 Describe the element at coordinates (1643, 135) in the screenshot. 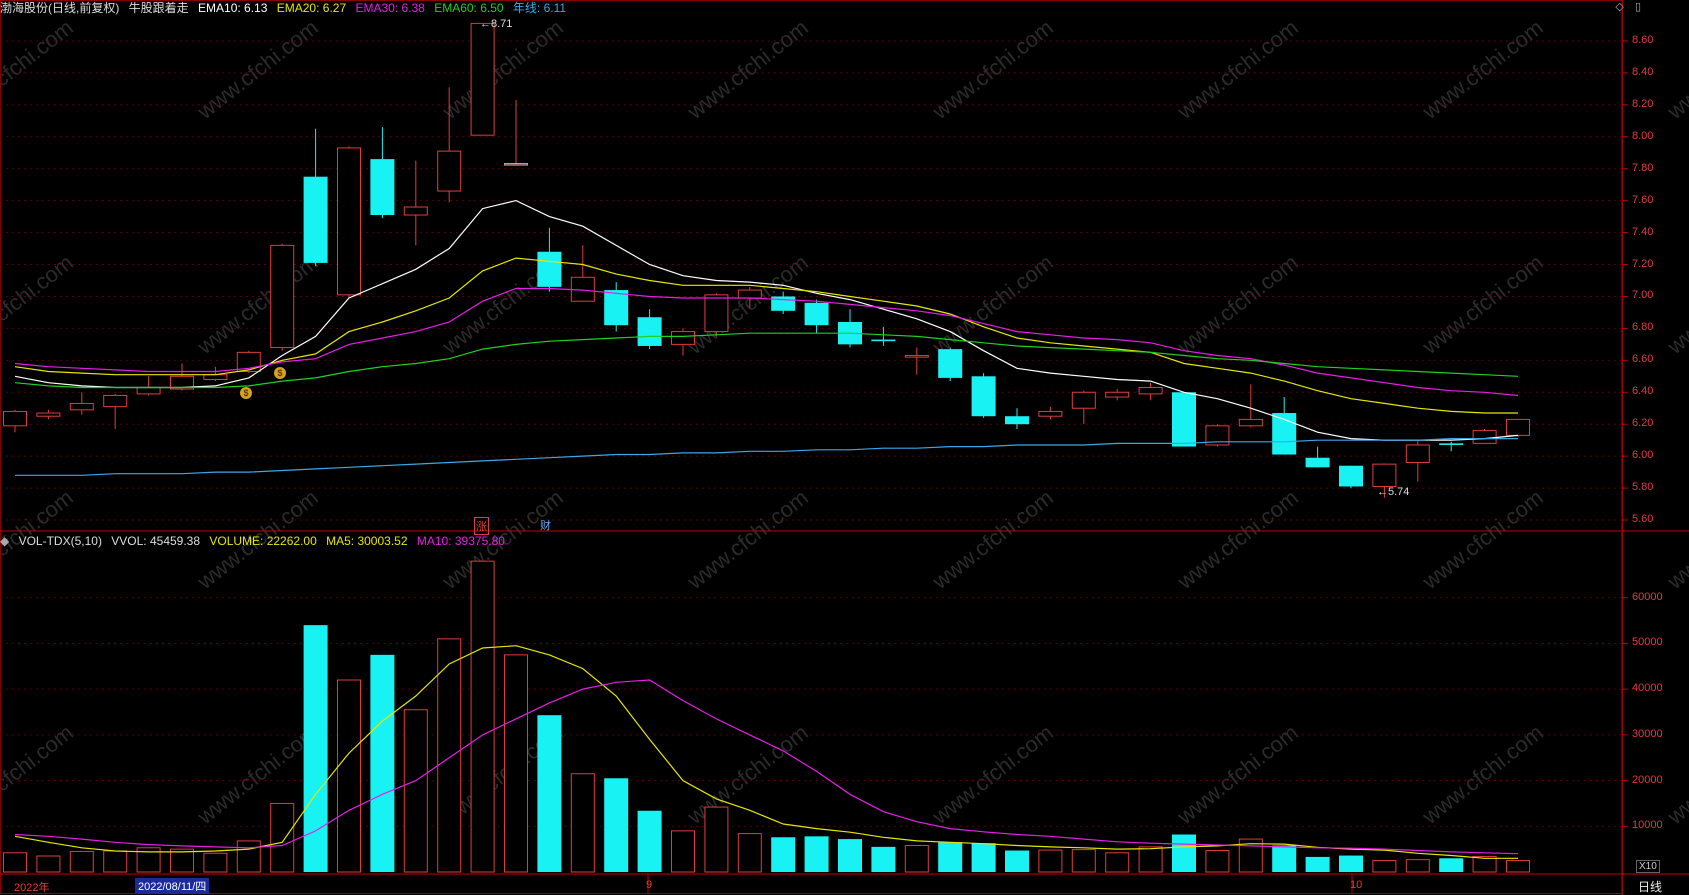

I see `price-tick-label: 8.00` at that location.